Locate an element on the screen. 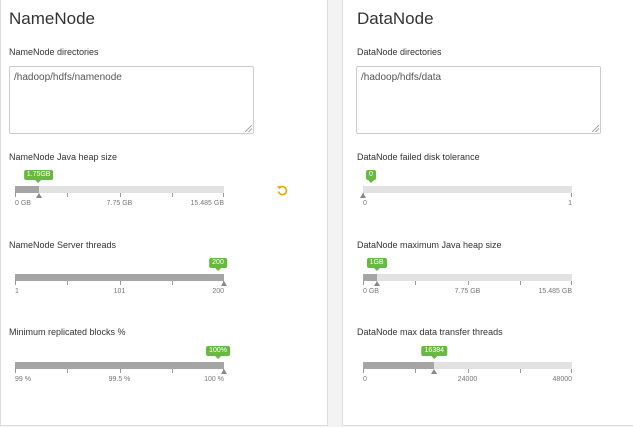 The width and height of the screenshot is (633, 427). slider-value-badge: 0 is located at coordinates (371, 176).